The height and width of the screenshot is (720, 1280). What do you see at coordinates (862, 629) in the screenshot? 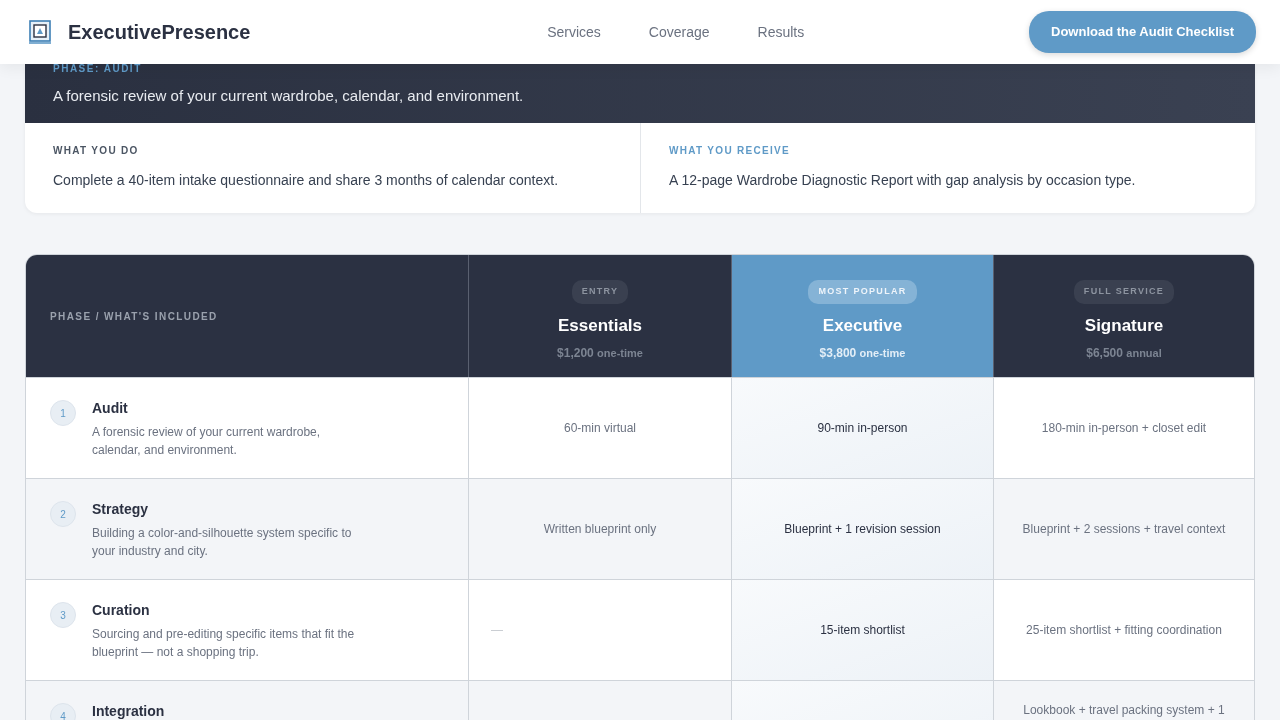
I see `table-cell: 15-item shortlist` at bounding box center [862, 629].